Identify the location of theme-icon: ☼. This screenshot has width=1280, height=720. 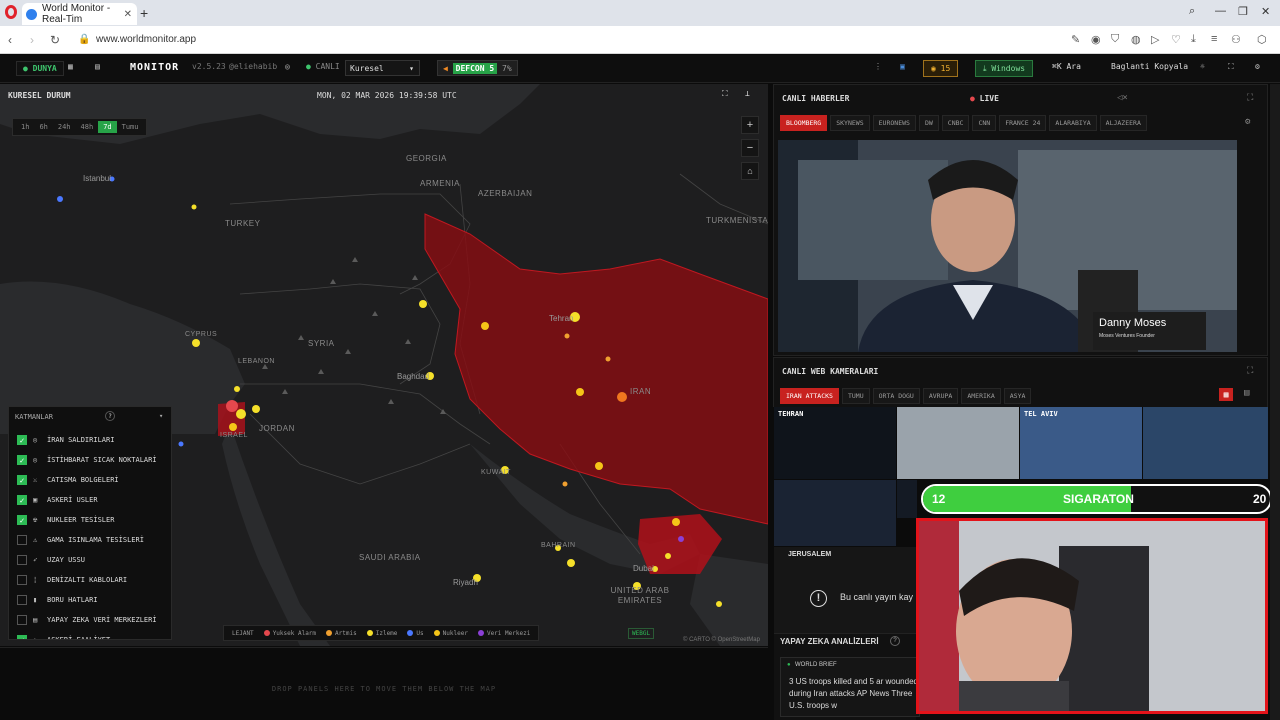
(1202, 66).